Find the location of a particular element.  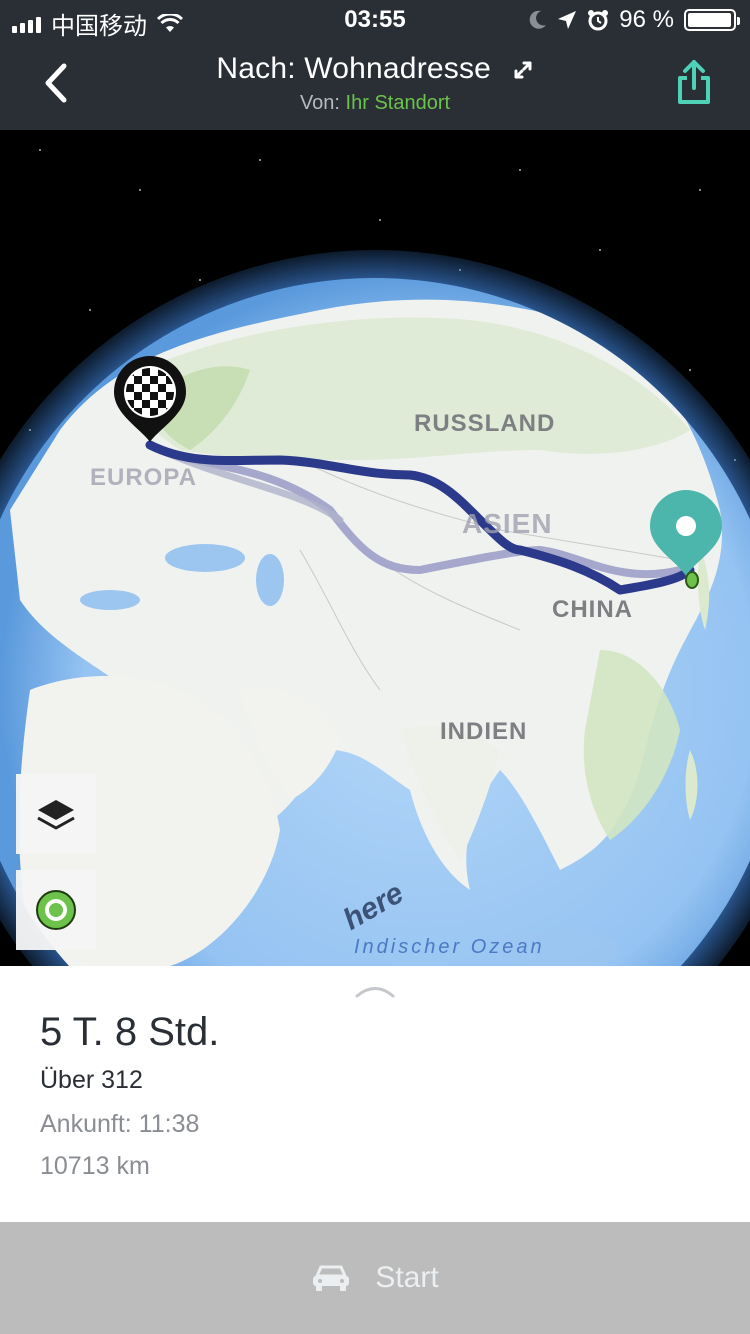

location-arrow-icon is located at coordinates (567, 20).